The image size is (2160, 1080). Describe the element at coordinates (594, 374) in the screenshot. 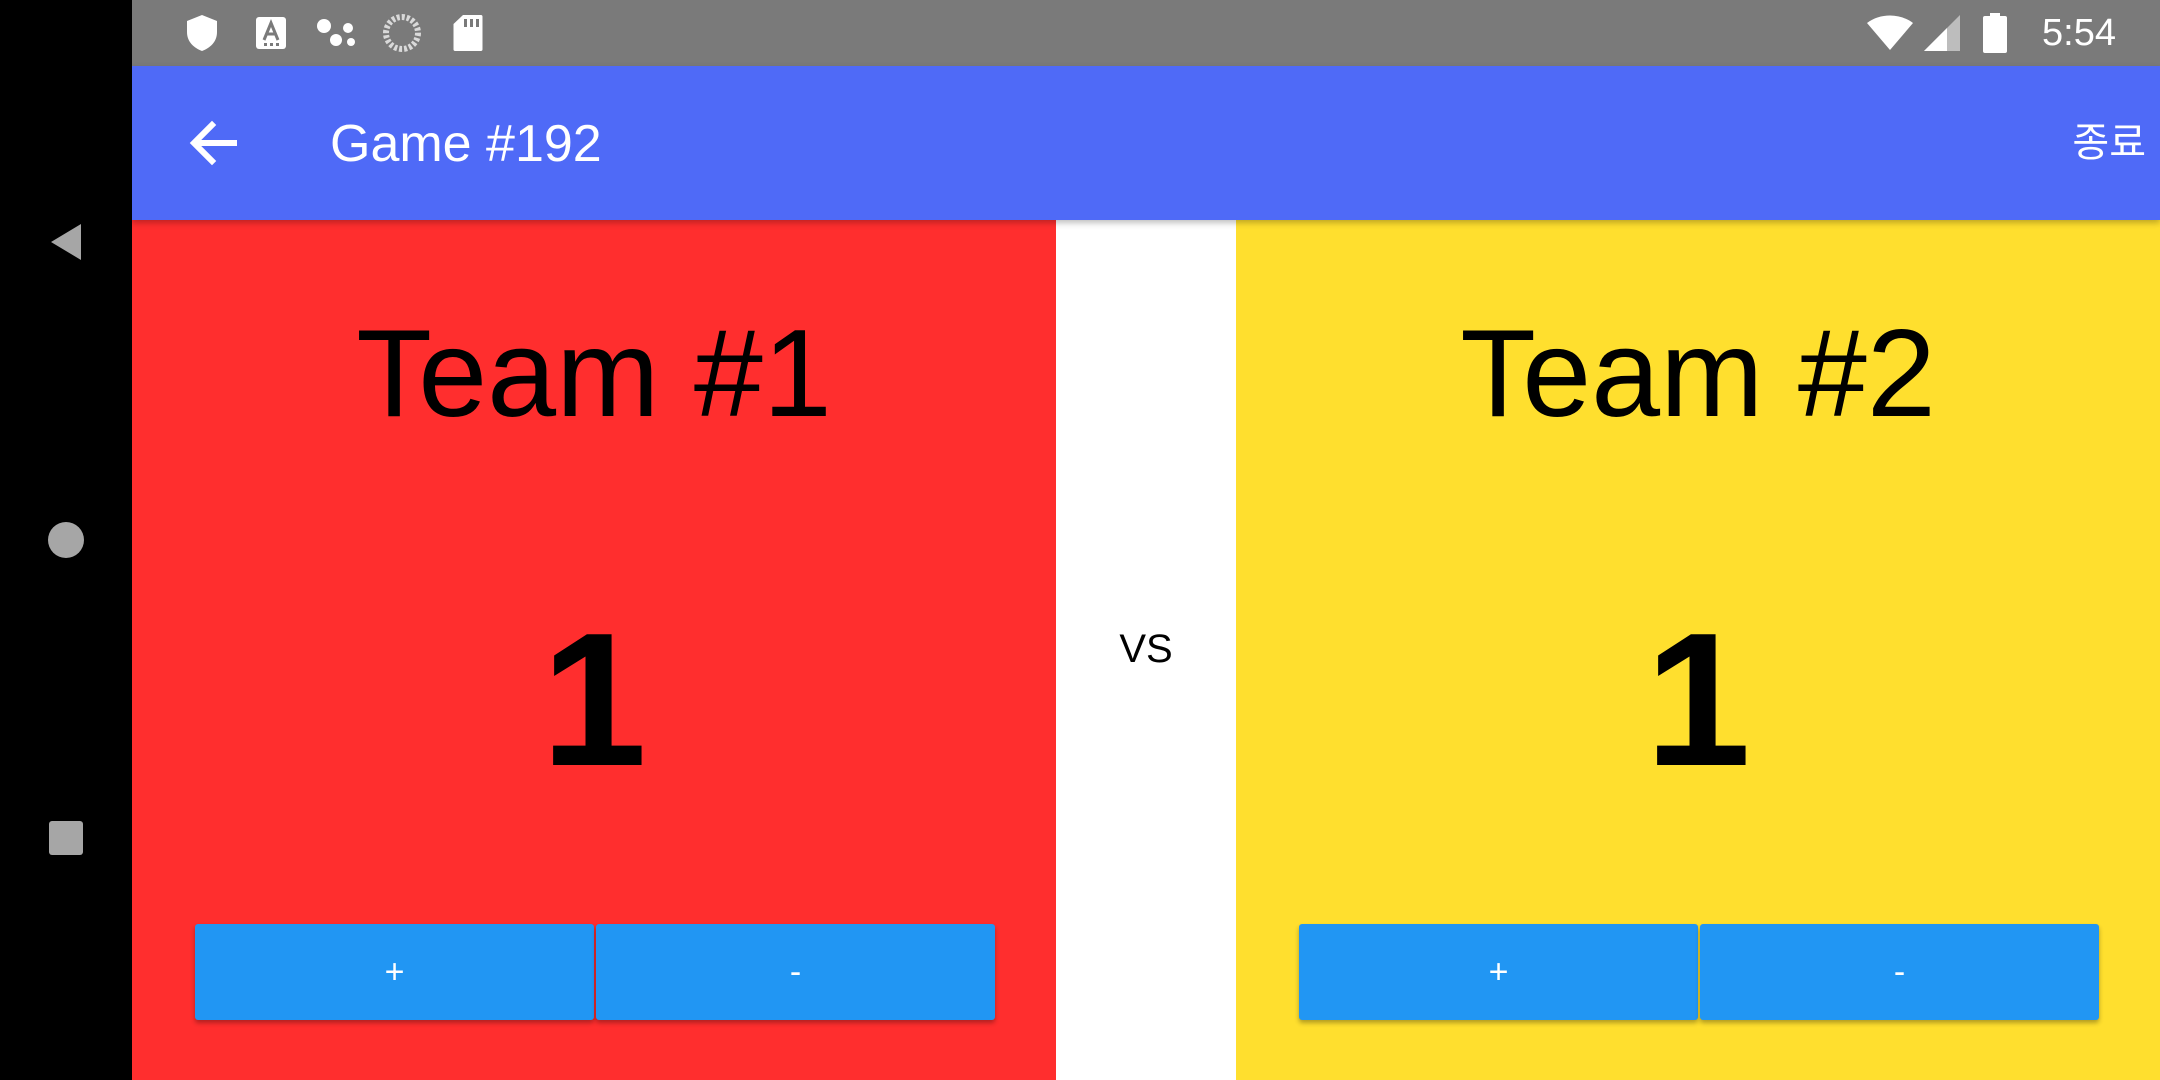

I see `team-1-name: Team #1` at that location.